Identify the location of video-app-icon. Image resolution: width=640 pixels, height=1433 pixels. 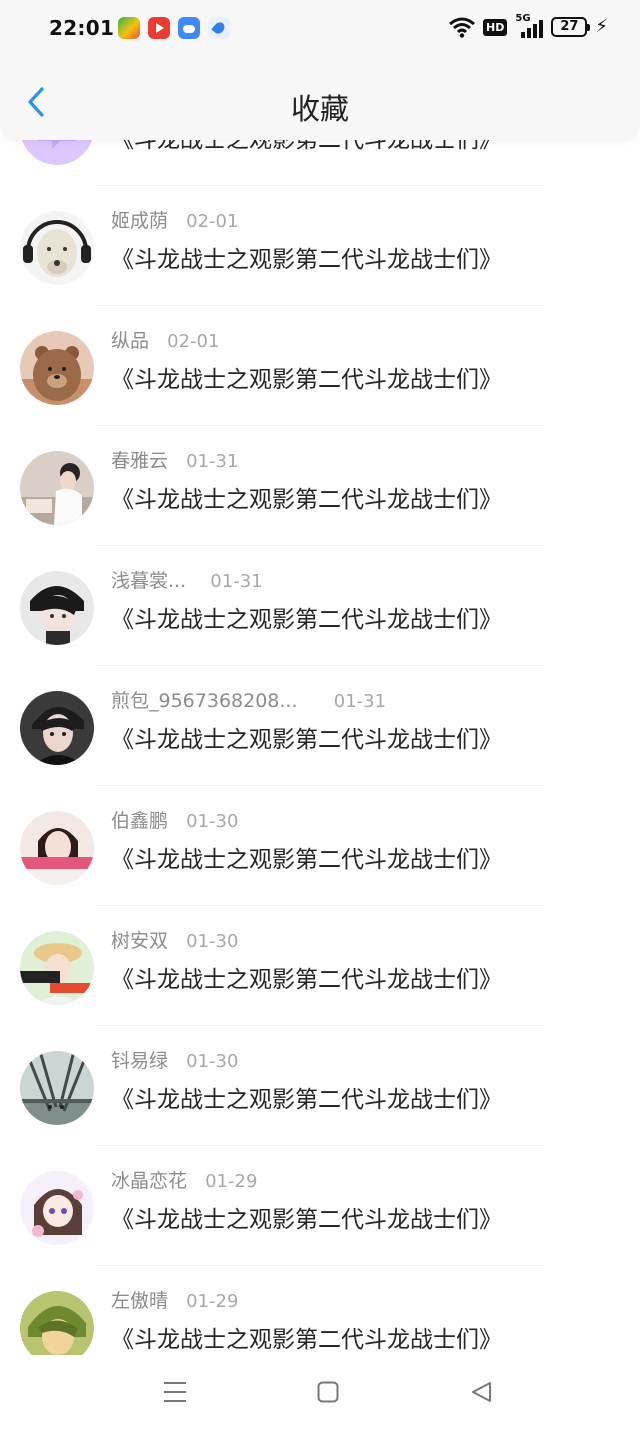
(159, 28).